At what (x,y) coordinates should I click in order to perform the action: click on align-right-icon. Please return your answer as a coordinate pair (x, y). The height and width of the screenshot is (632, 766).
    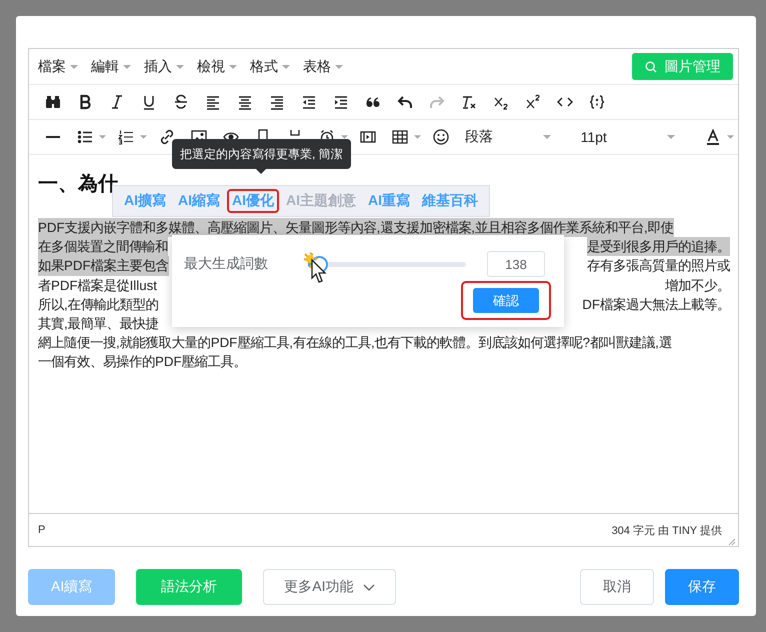
    Looking at the image, I should click on (277, 102).